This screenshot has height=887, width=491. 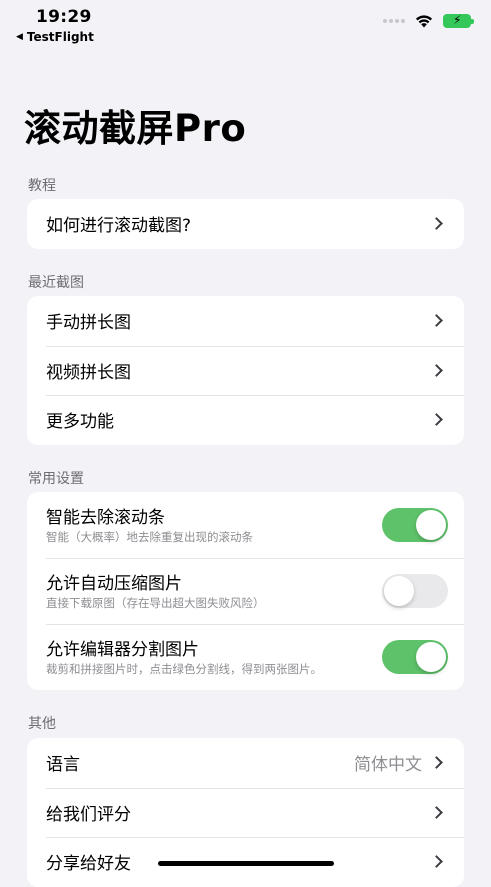 What do you see at coordinates (42, 724) in the screenshot?
I see `section-header-other: 其他` at bounding box center [42, 724].